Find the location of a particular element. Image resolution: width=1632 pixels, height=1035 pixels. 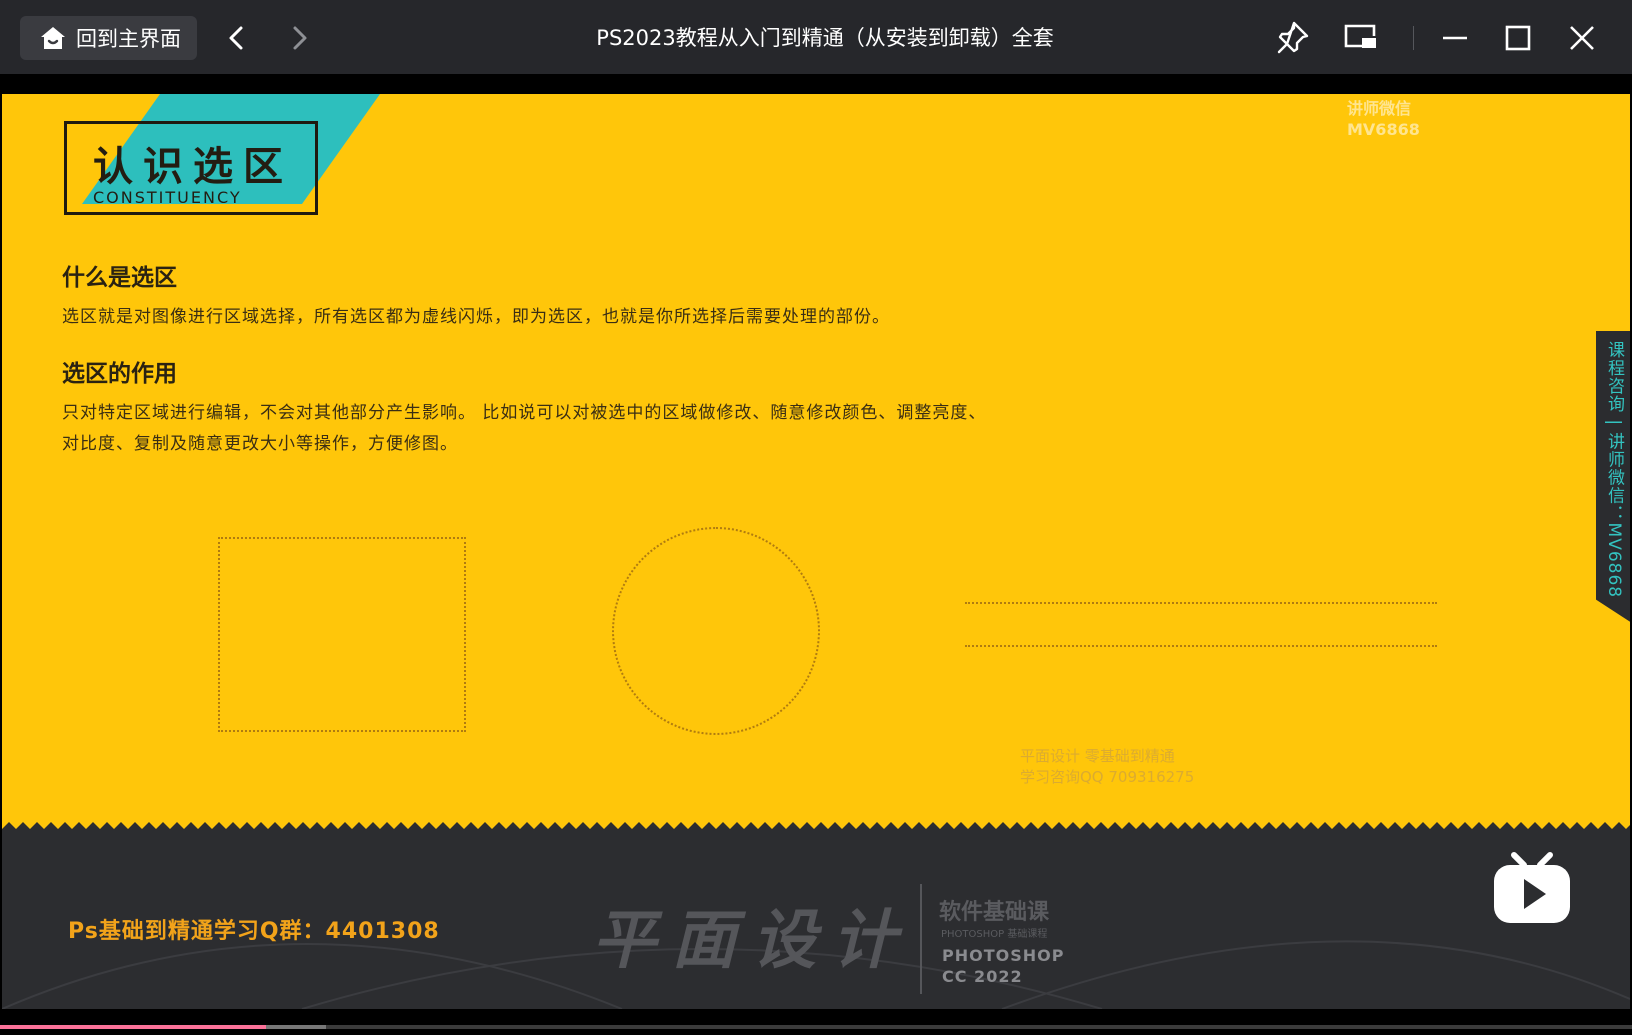

pin-icon is located at coordinates (1292, 38).